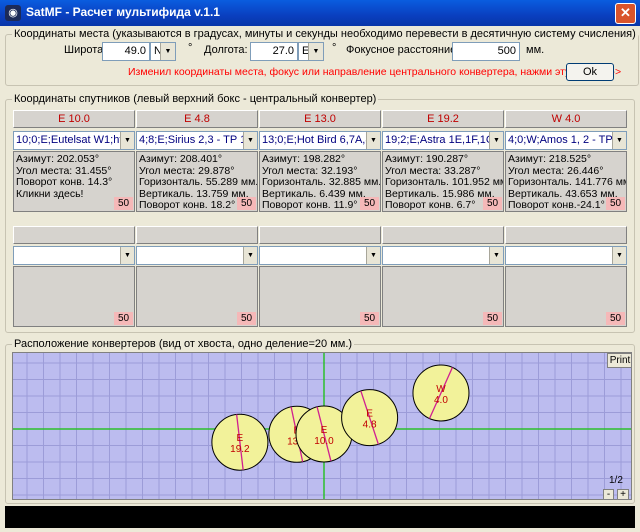  What do you see at coordinates (370, 425) in the screenshot?
I see `converter-position-label: 4.8` at bounding box center [370, 425].